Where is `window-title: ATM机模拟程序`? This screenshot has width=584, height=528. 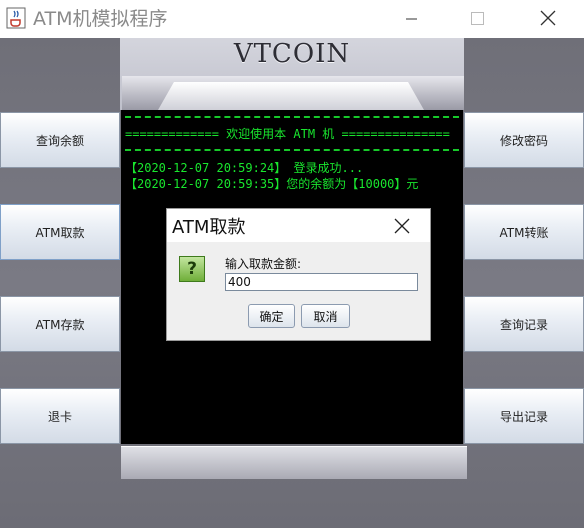 window-title: ATM机模拟程序 is located at coordinates (100, 19).